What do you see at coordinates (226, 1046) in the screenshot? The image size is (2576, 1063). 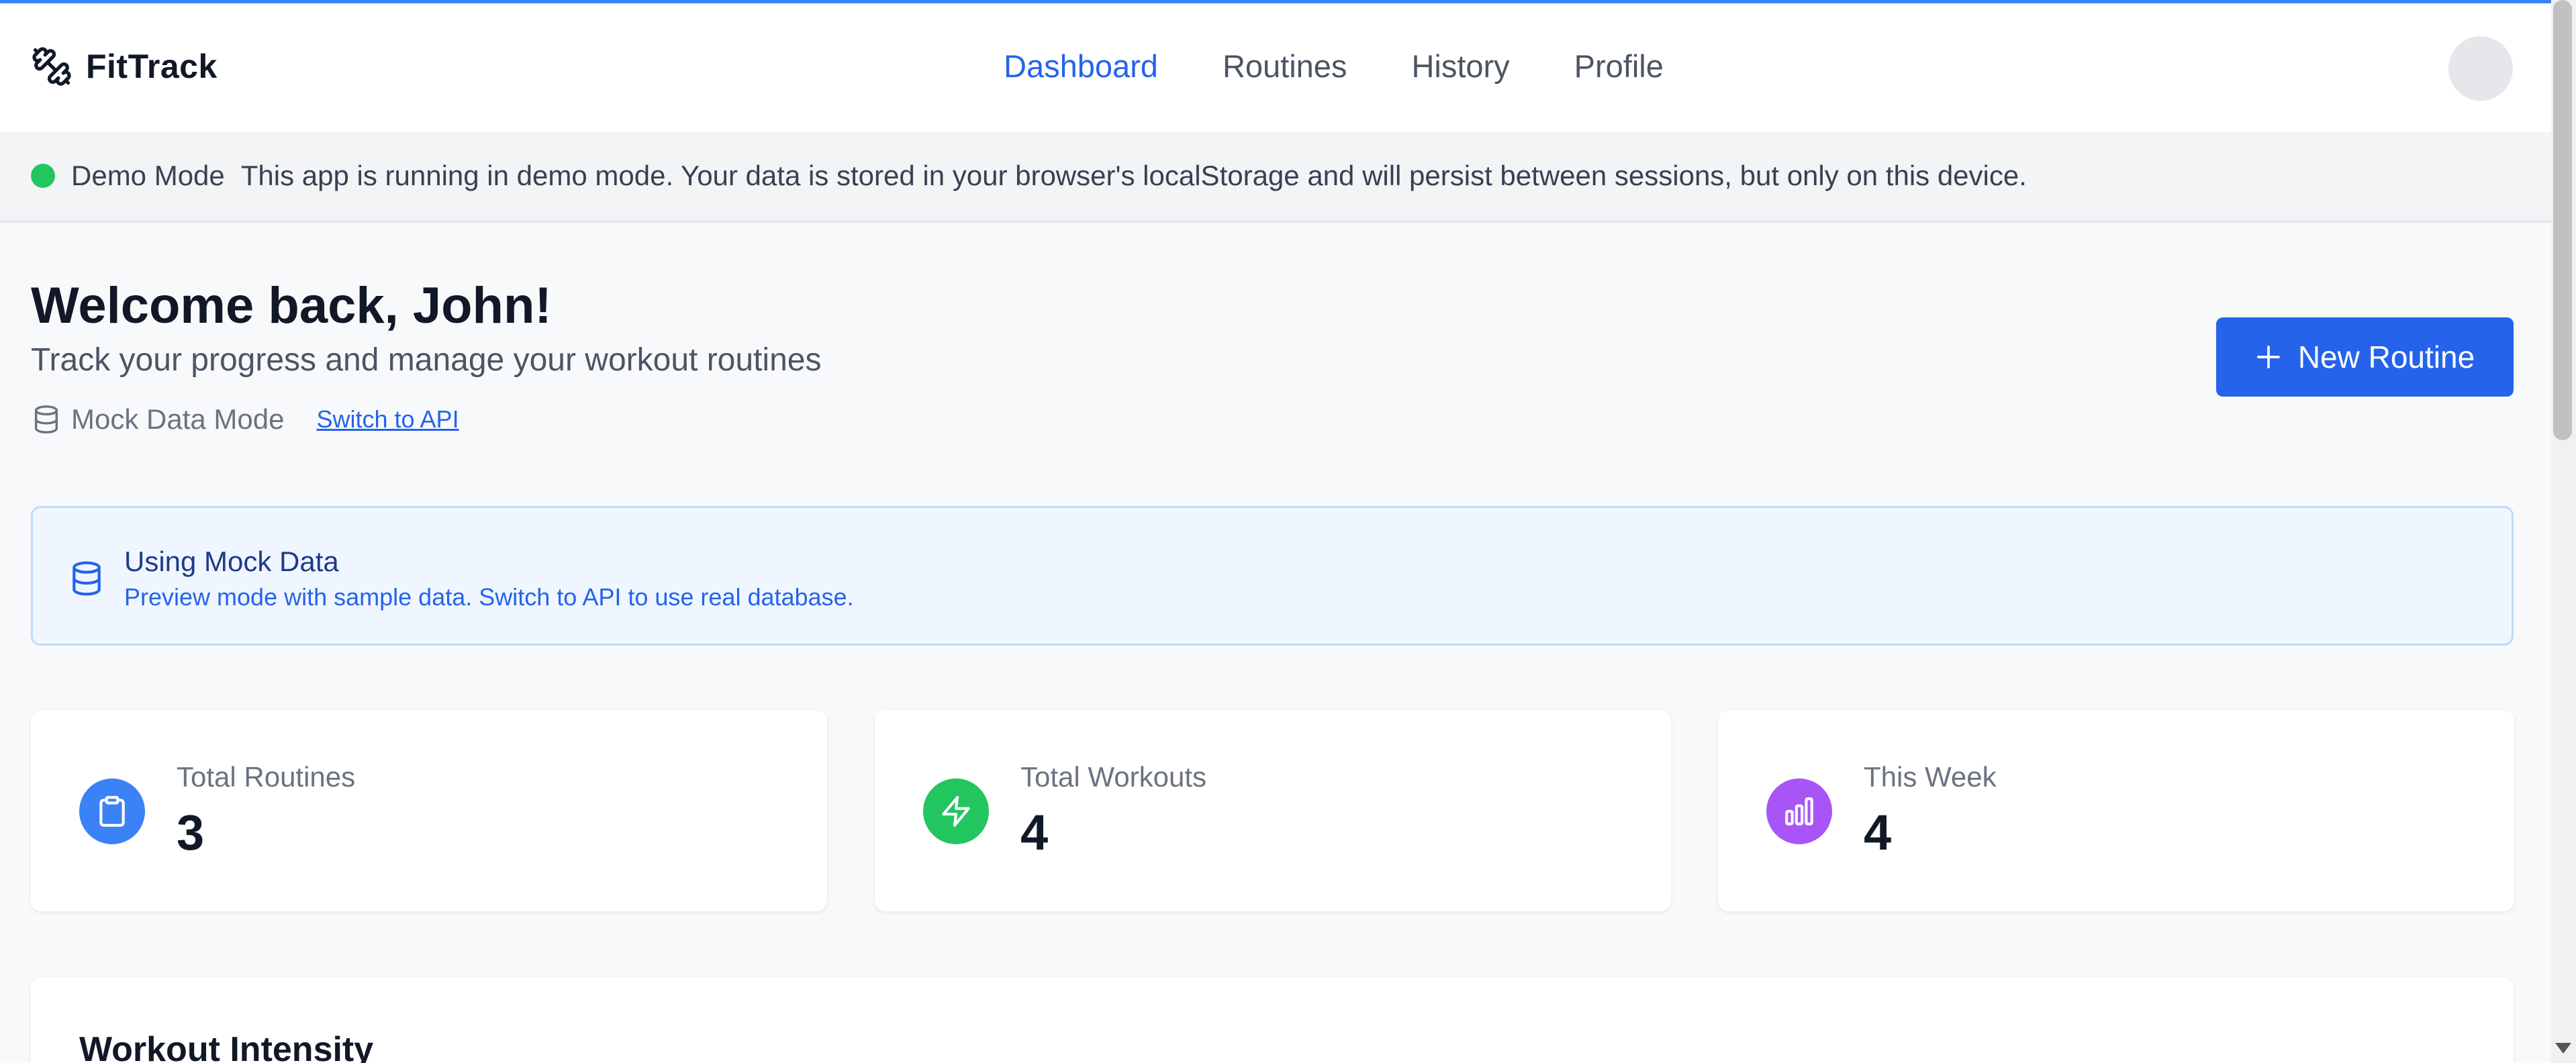 I see `section-title: Workout Intensity` at bounding box center [226, 1046].